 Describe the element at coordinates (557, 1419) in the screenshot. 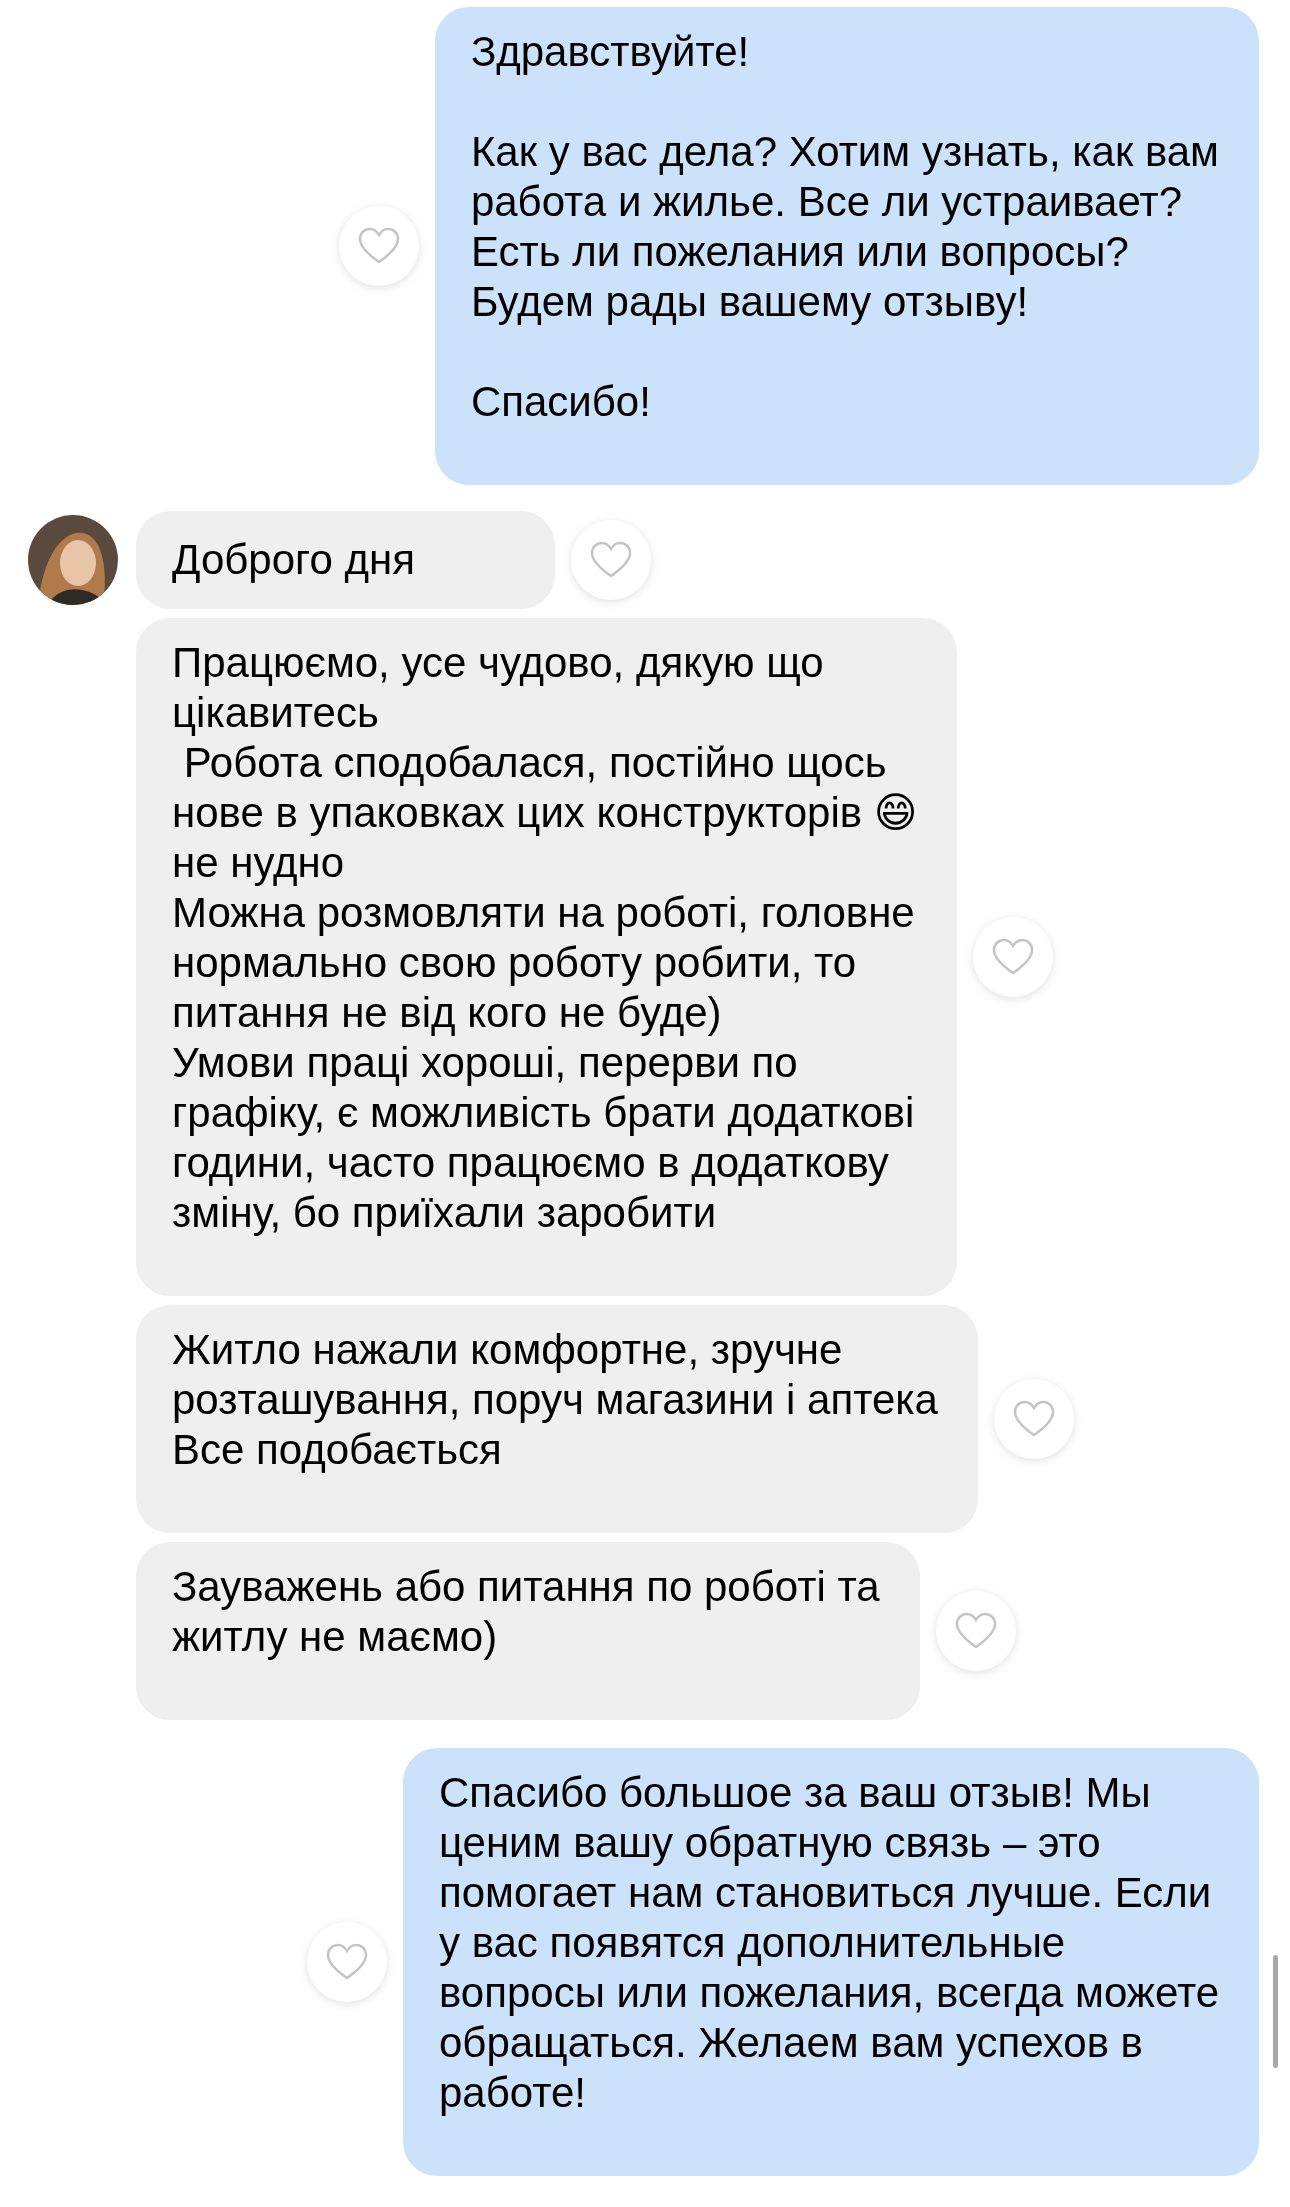

I see `message-bubble: Житло нажали комфортне, зручне розташування, поруч магазини і аптека Все подобається` at that location.